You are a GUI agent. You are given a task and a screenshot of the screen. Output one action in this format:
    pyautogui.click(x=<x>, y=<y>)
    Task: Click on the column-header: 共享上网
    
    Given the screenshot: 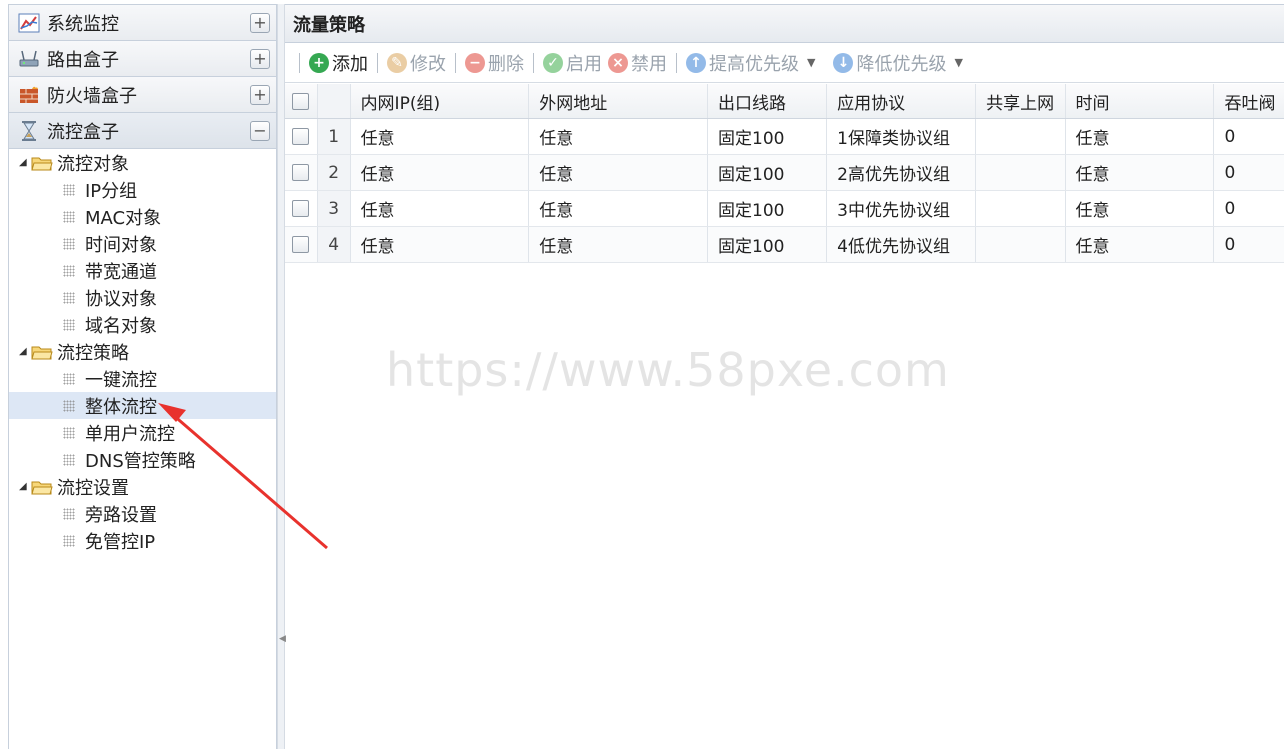 What is the action you would take?
    pyautogui.click(x=1021, y=101)
    